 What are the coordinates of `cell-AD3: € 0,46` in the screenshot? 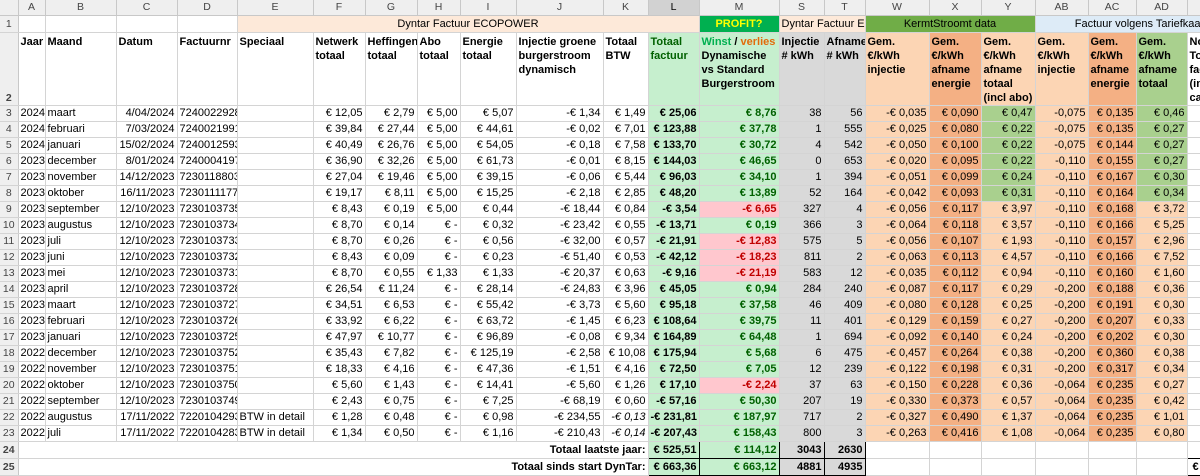 It's located at (1162, 113).